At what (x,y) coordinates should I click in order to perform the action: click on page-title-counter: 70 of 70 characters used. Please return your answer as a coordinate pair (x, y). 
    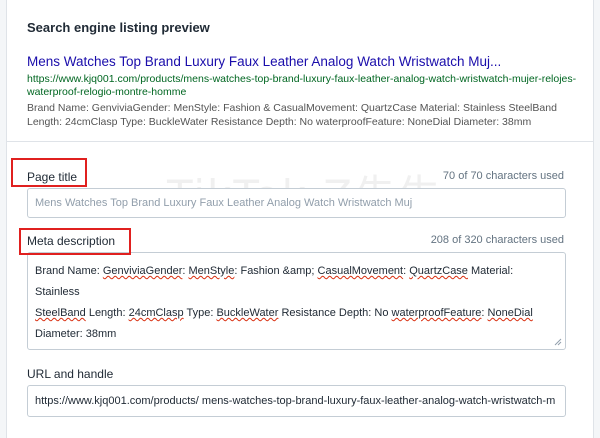
    Looking at the image, I should click on (503, 176).